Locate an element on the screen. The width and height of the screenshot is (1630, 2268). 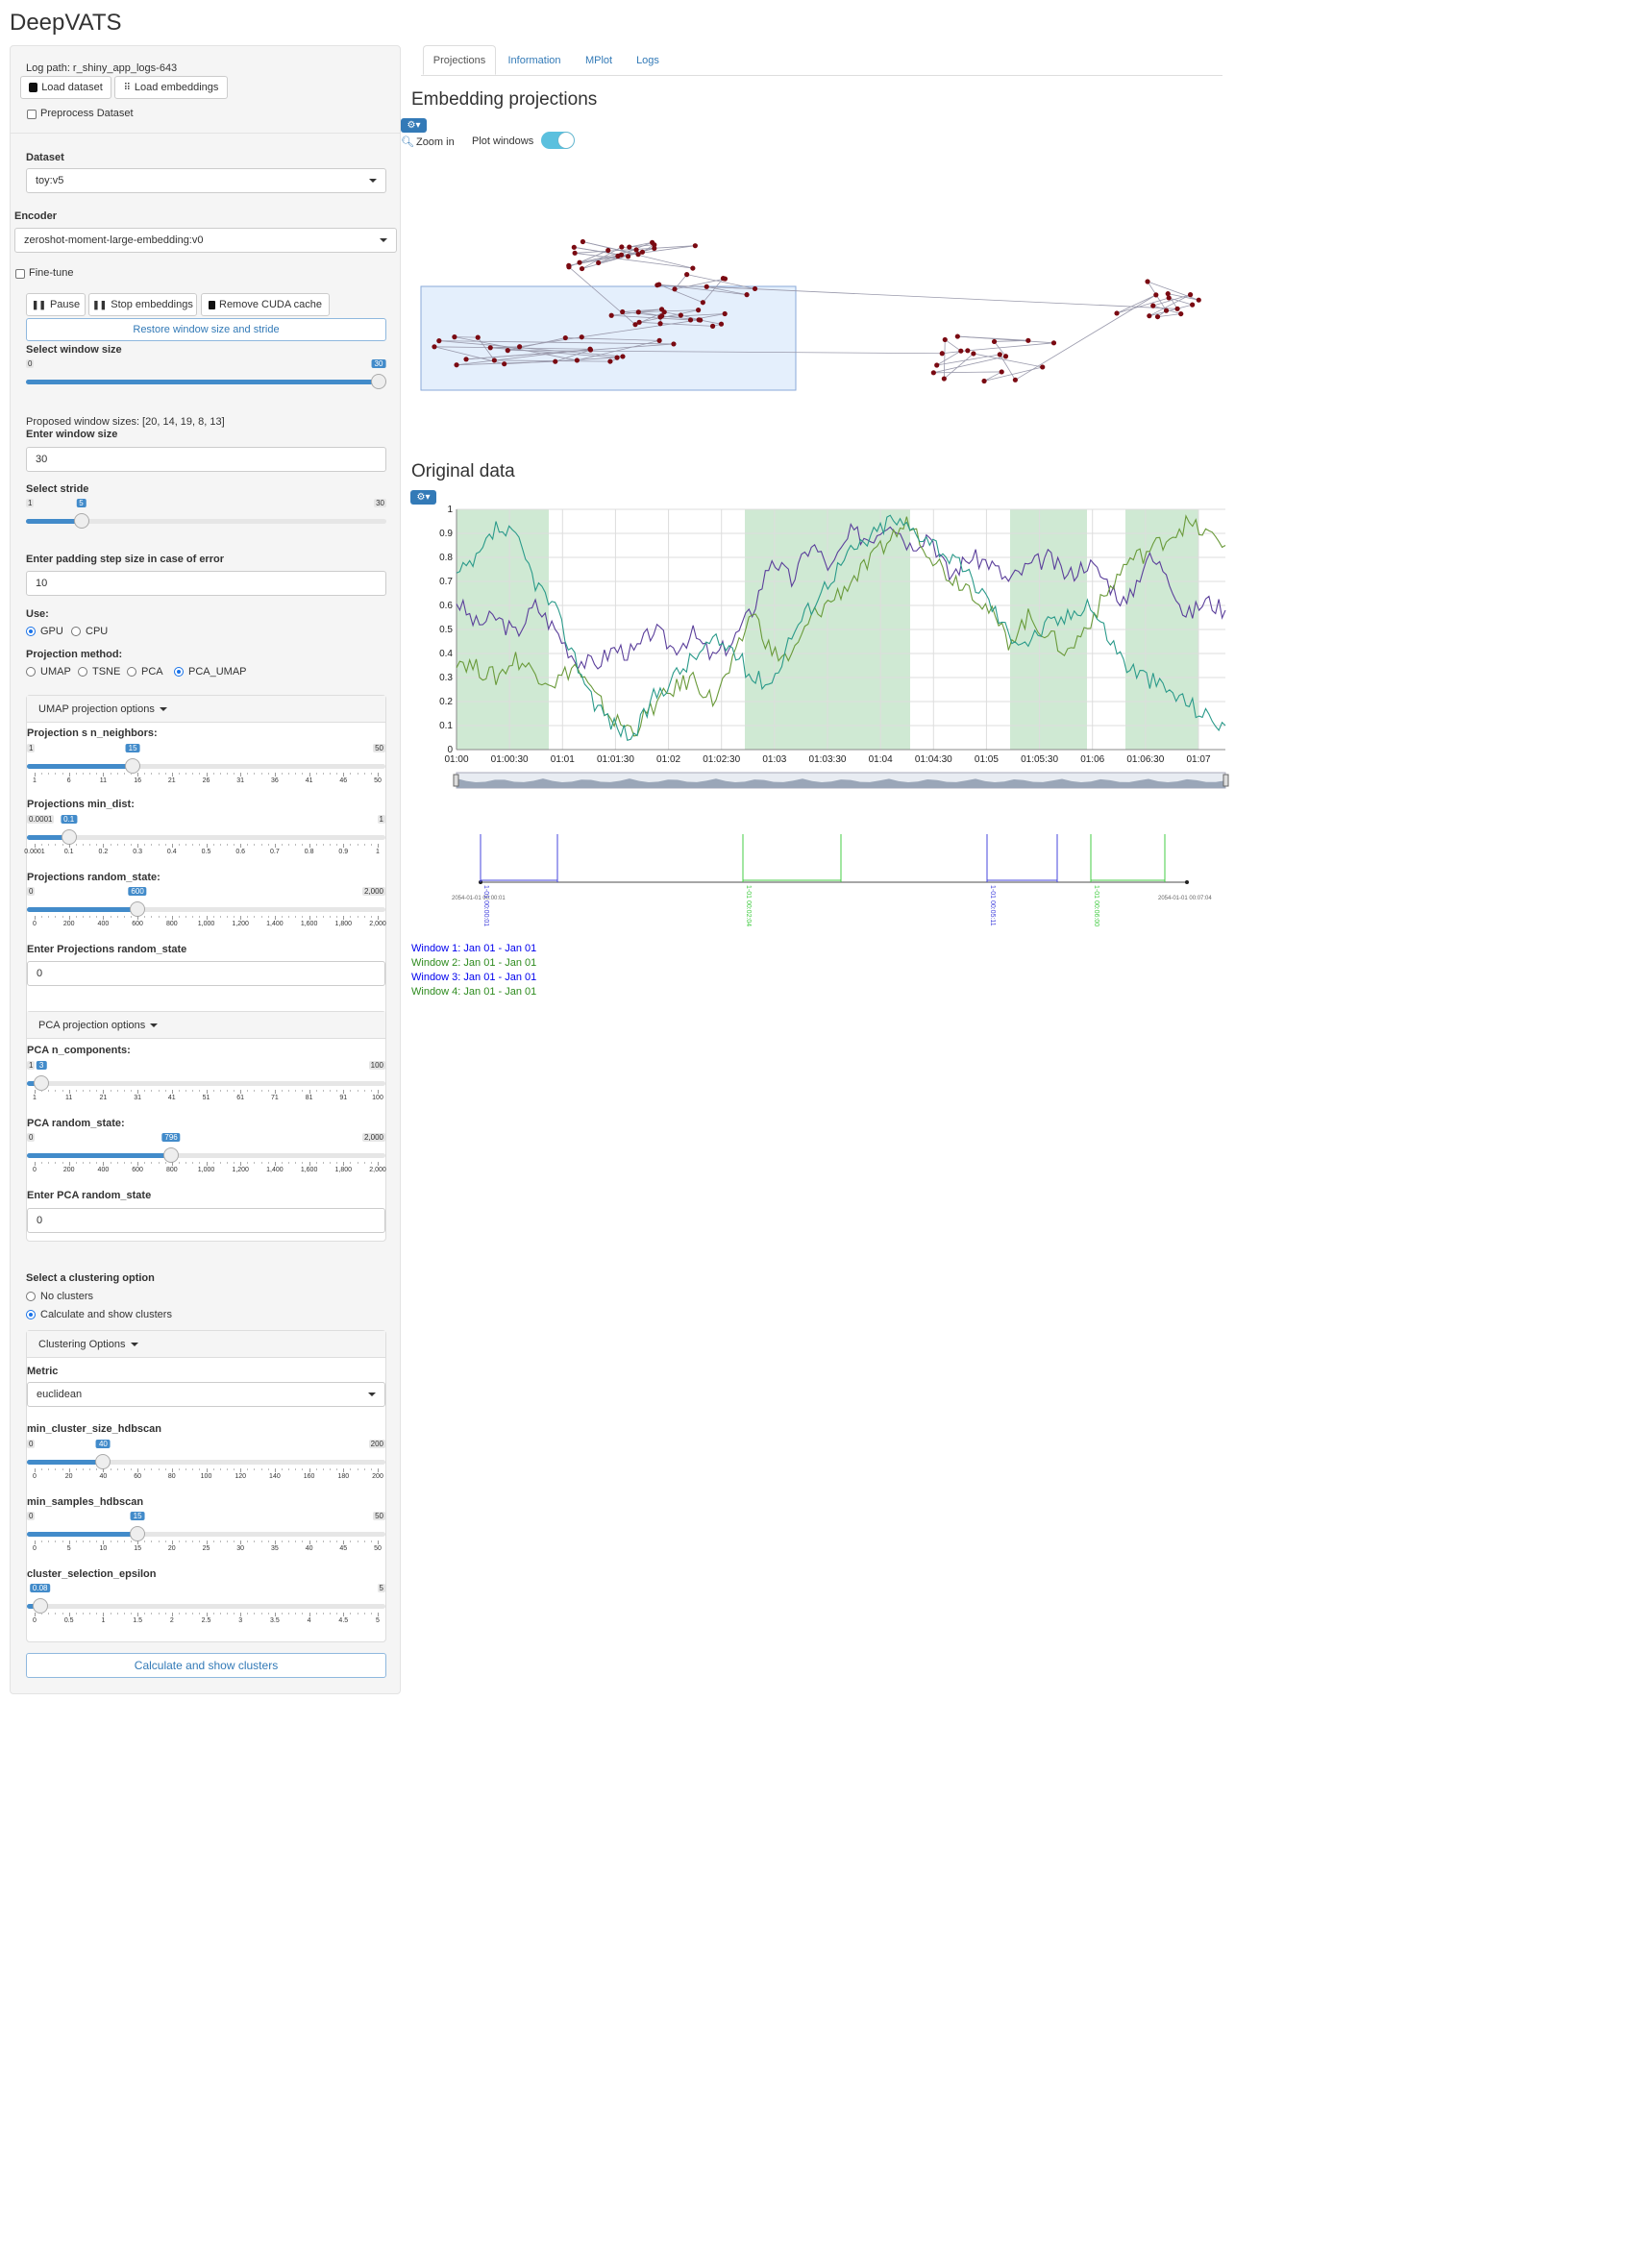
preprocess-checkbox is located at coordinates (32, 114).